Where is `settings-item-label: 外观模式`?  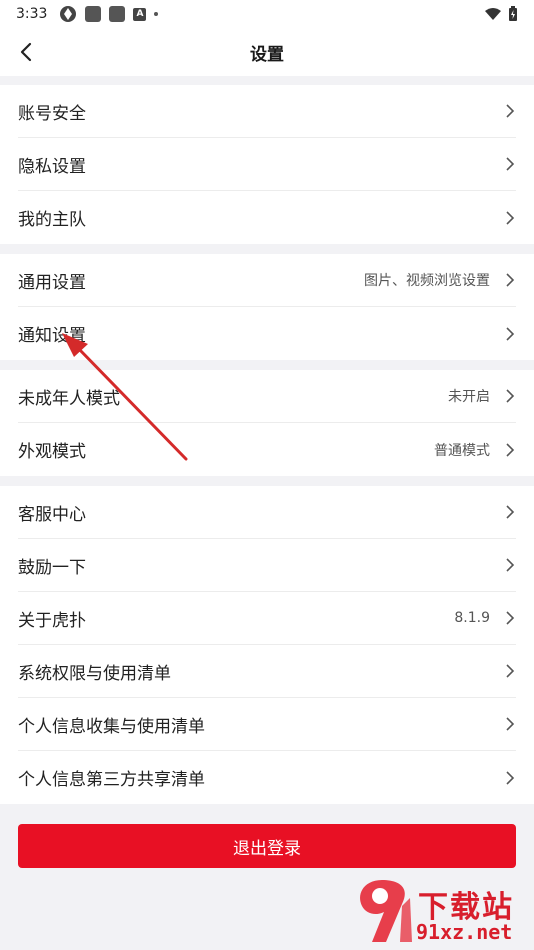
settings-item-label: 外观模式 is located at coordinates (52, 452).